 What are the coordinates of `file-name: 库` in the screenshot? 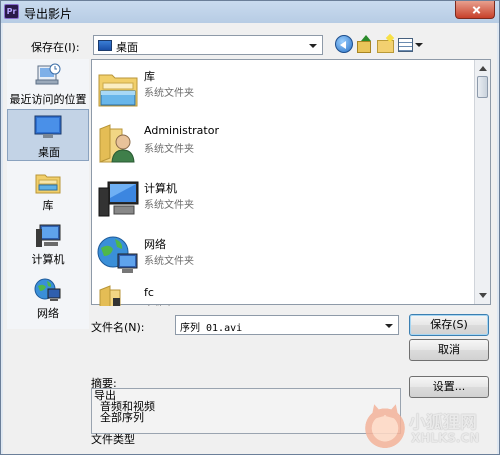 It's located at (149, 76).